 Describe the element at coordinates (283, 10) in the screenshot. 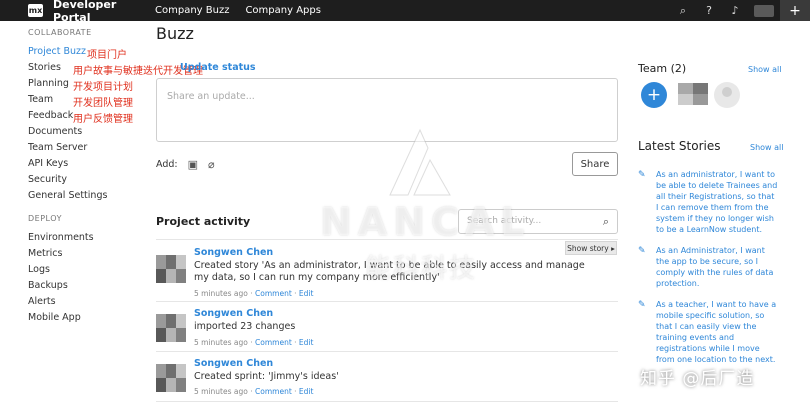

I see `nav-company-apps: Company Apps` at that location.